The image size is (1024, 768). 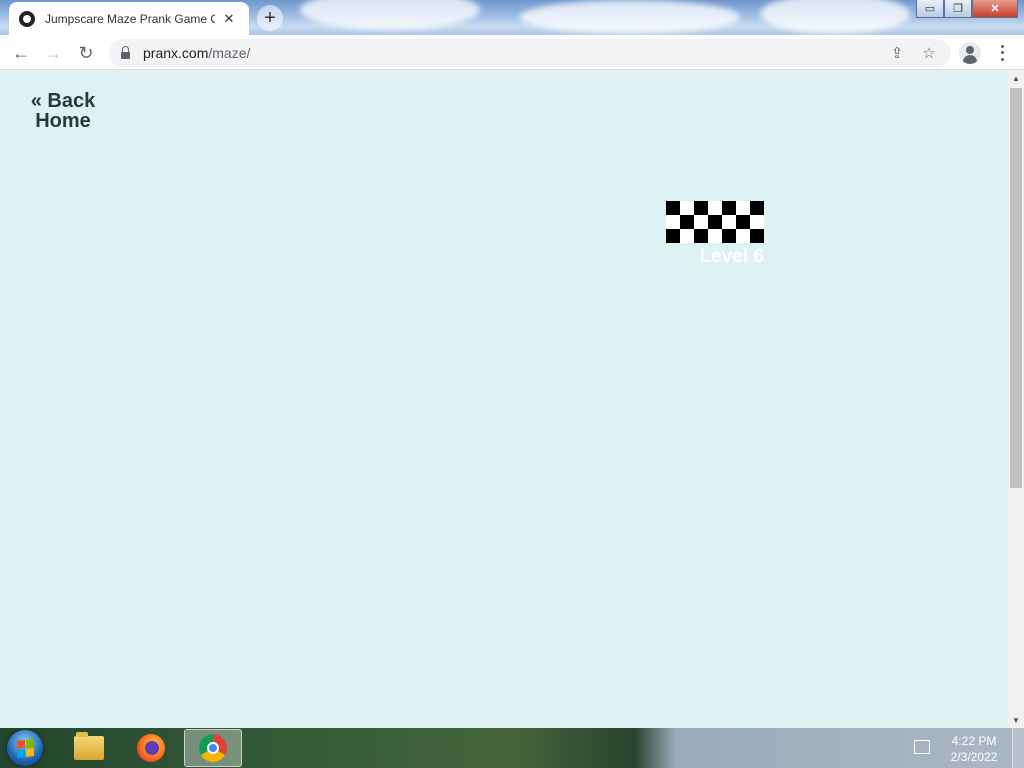 I want to click on forward-arrow-icon: →, so click(x=53, y=53).